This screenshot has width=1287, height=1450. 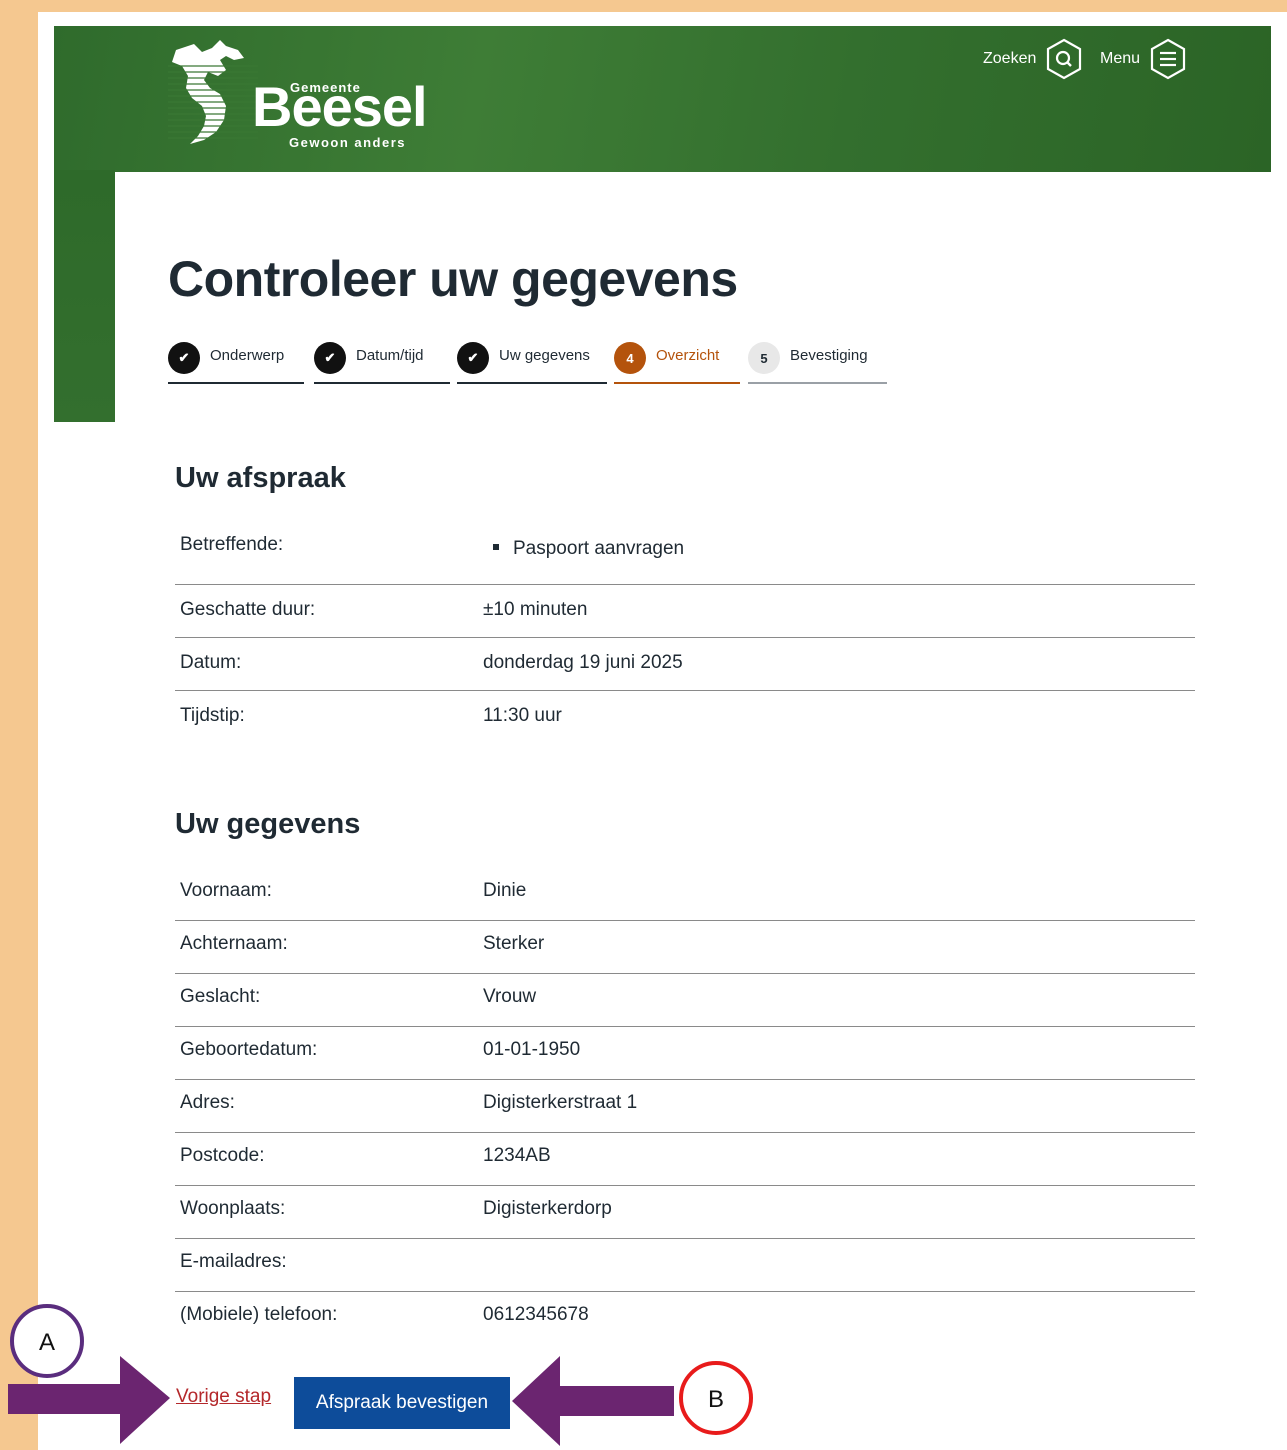 I want to click on step-overzicht: 4 Overzicht, so click(x=677, y=362).